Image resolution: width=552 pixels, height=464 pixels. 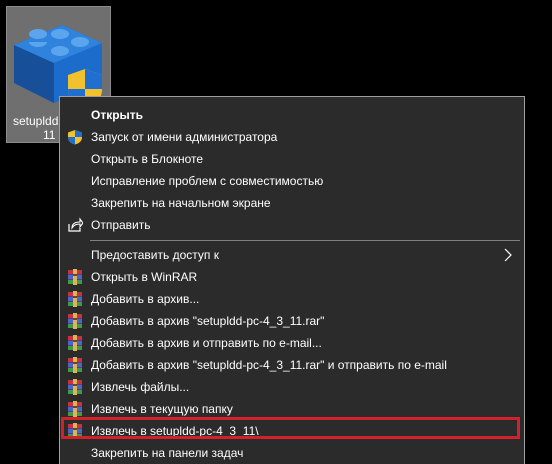 What do you see at coordinates (292, 159) in the screenshot?
I see `menu-item-open-notepad: Открыть в Блокноте` at bounding box center [292, 159].